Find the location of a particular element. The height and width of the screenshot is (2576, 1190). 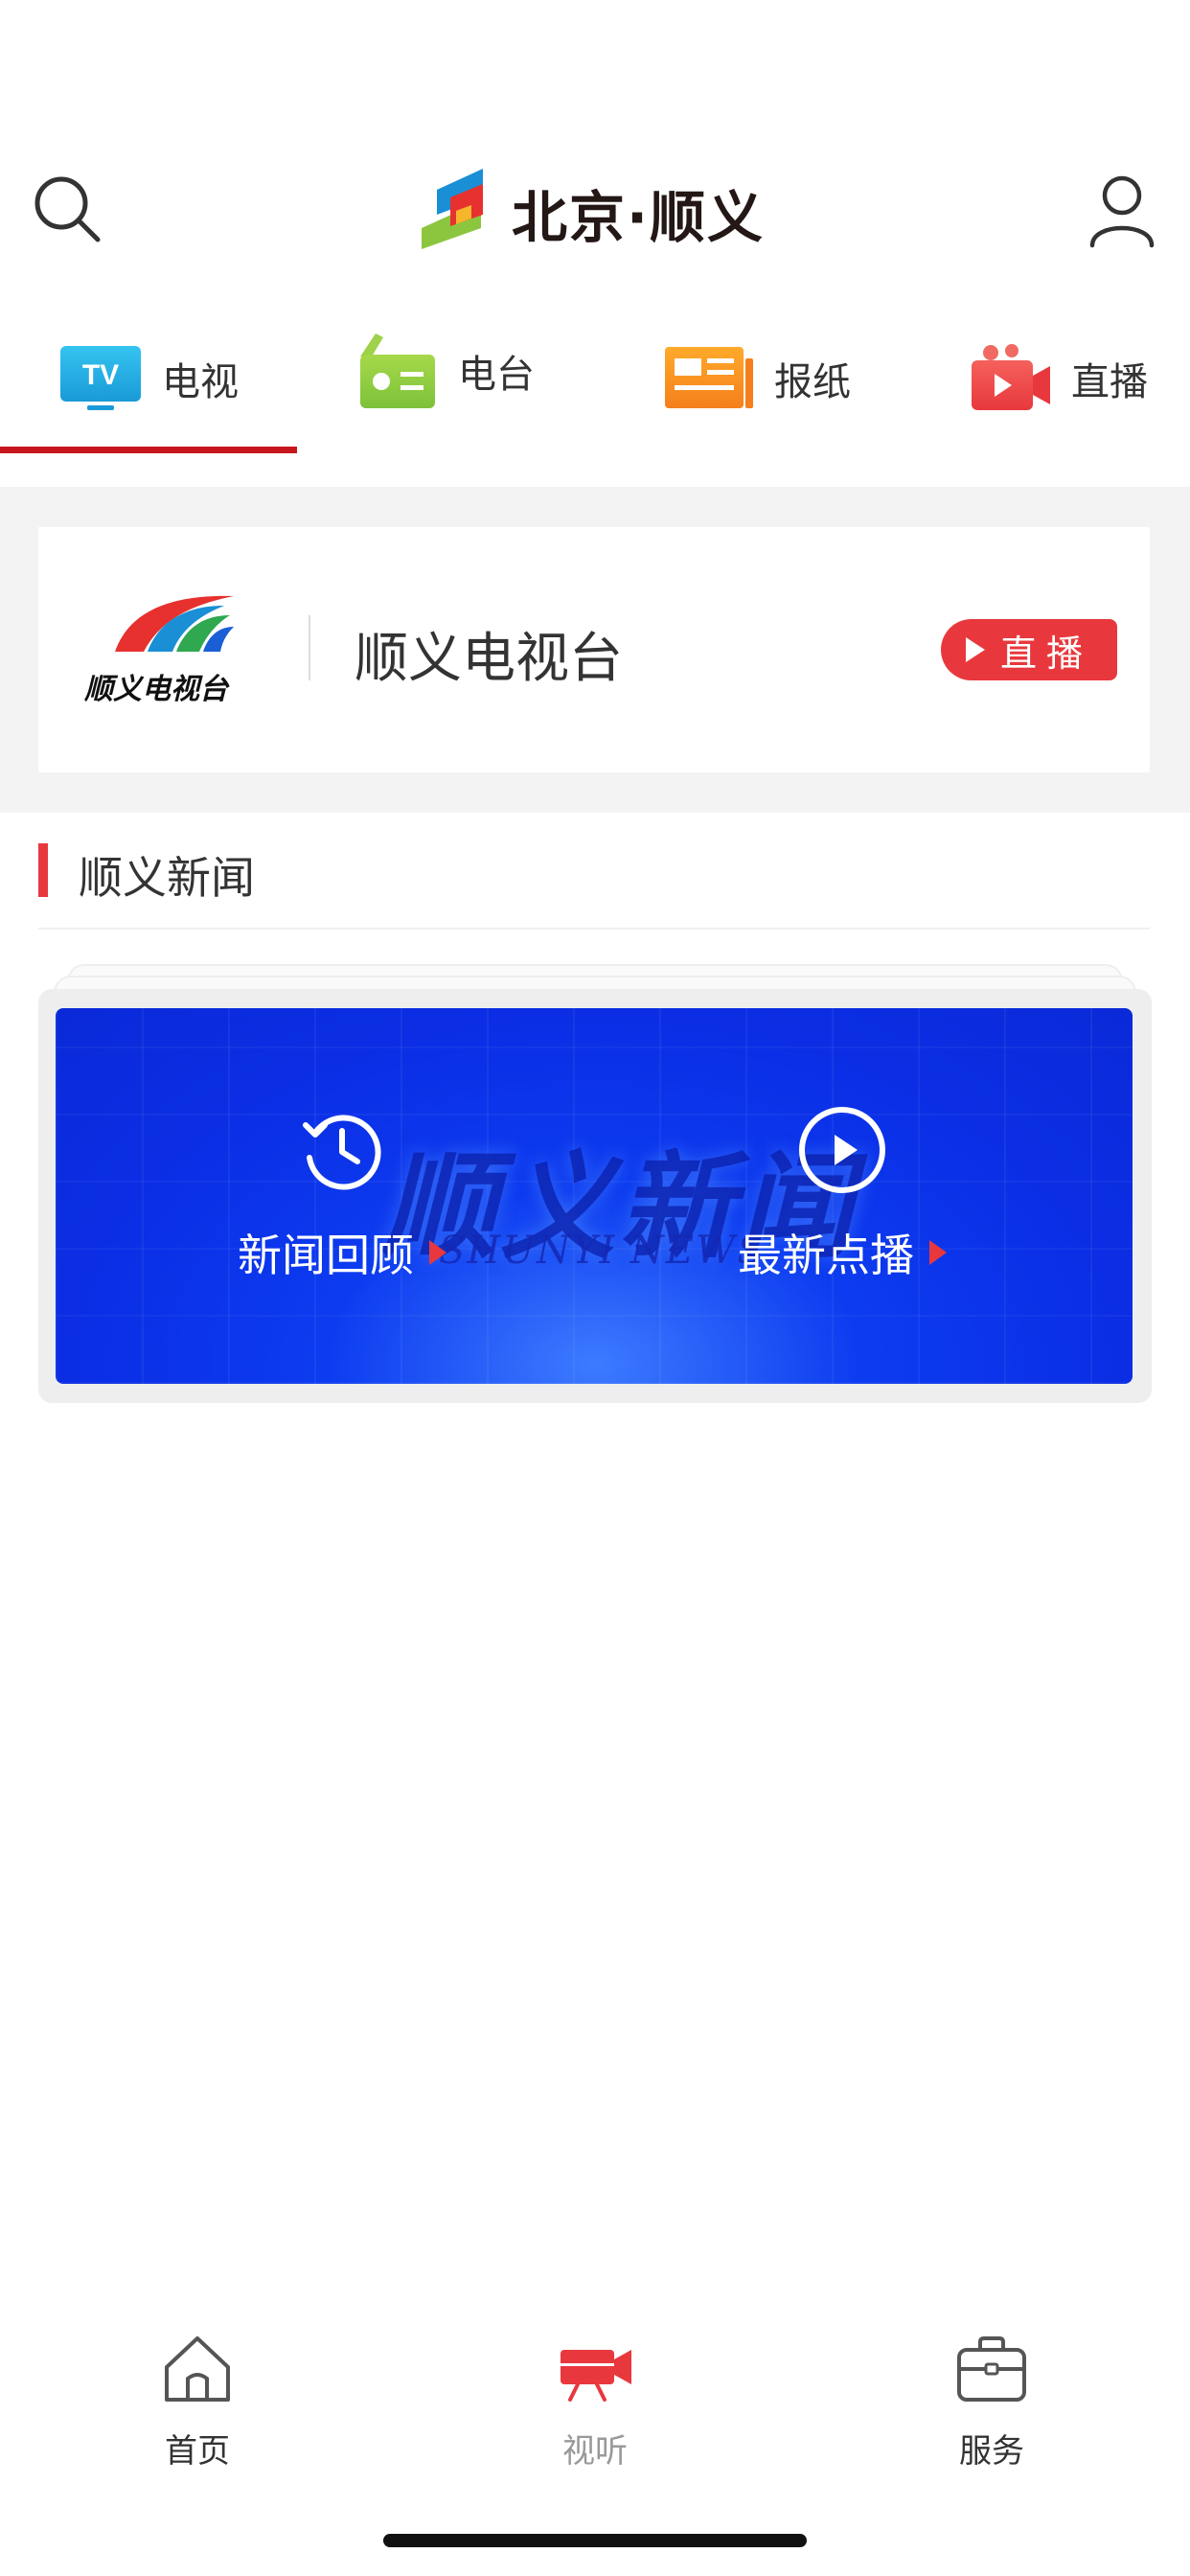

tab-tv-label: 电视 is located at coordinates (201, 382).